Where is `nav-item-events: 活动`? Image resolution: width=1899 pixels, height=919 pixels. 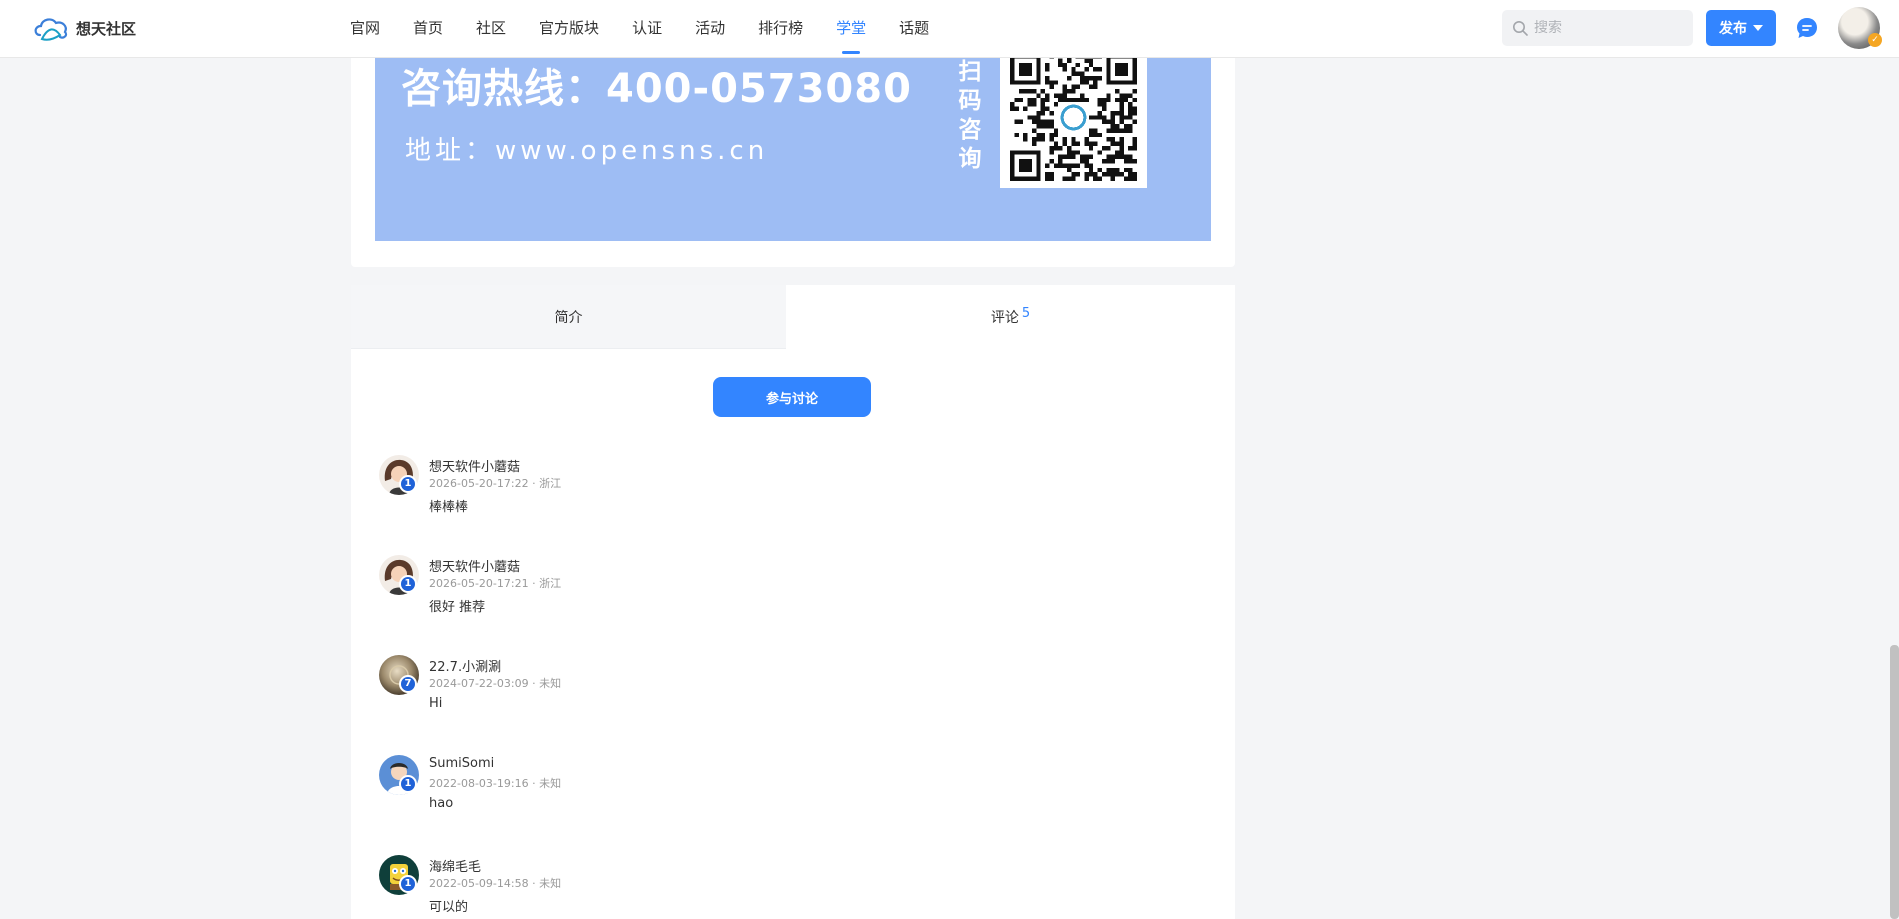 nav-item-events: 活动 is located at coordinates (710, 29).